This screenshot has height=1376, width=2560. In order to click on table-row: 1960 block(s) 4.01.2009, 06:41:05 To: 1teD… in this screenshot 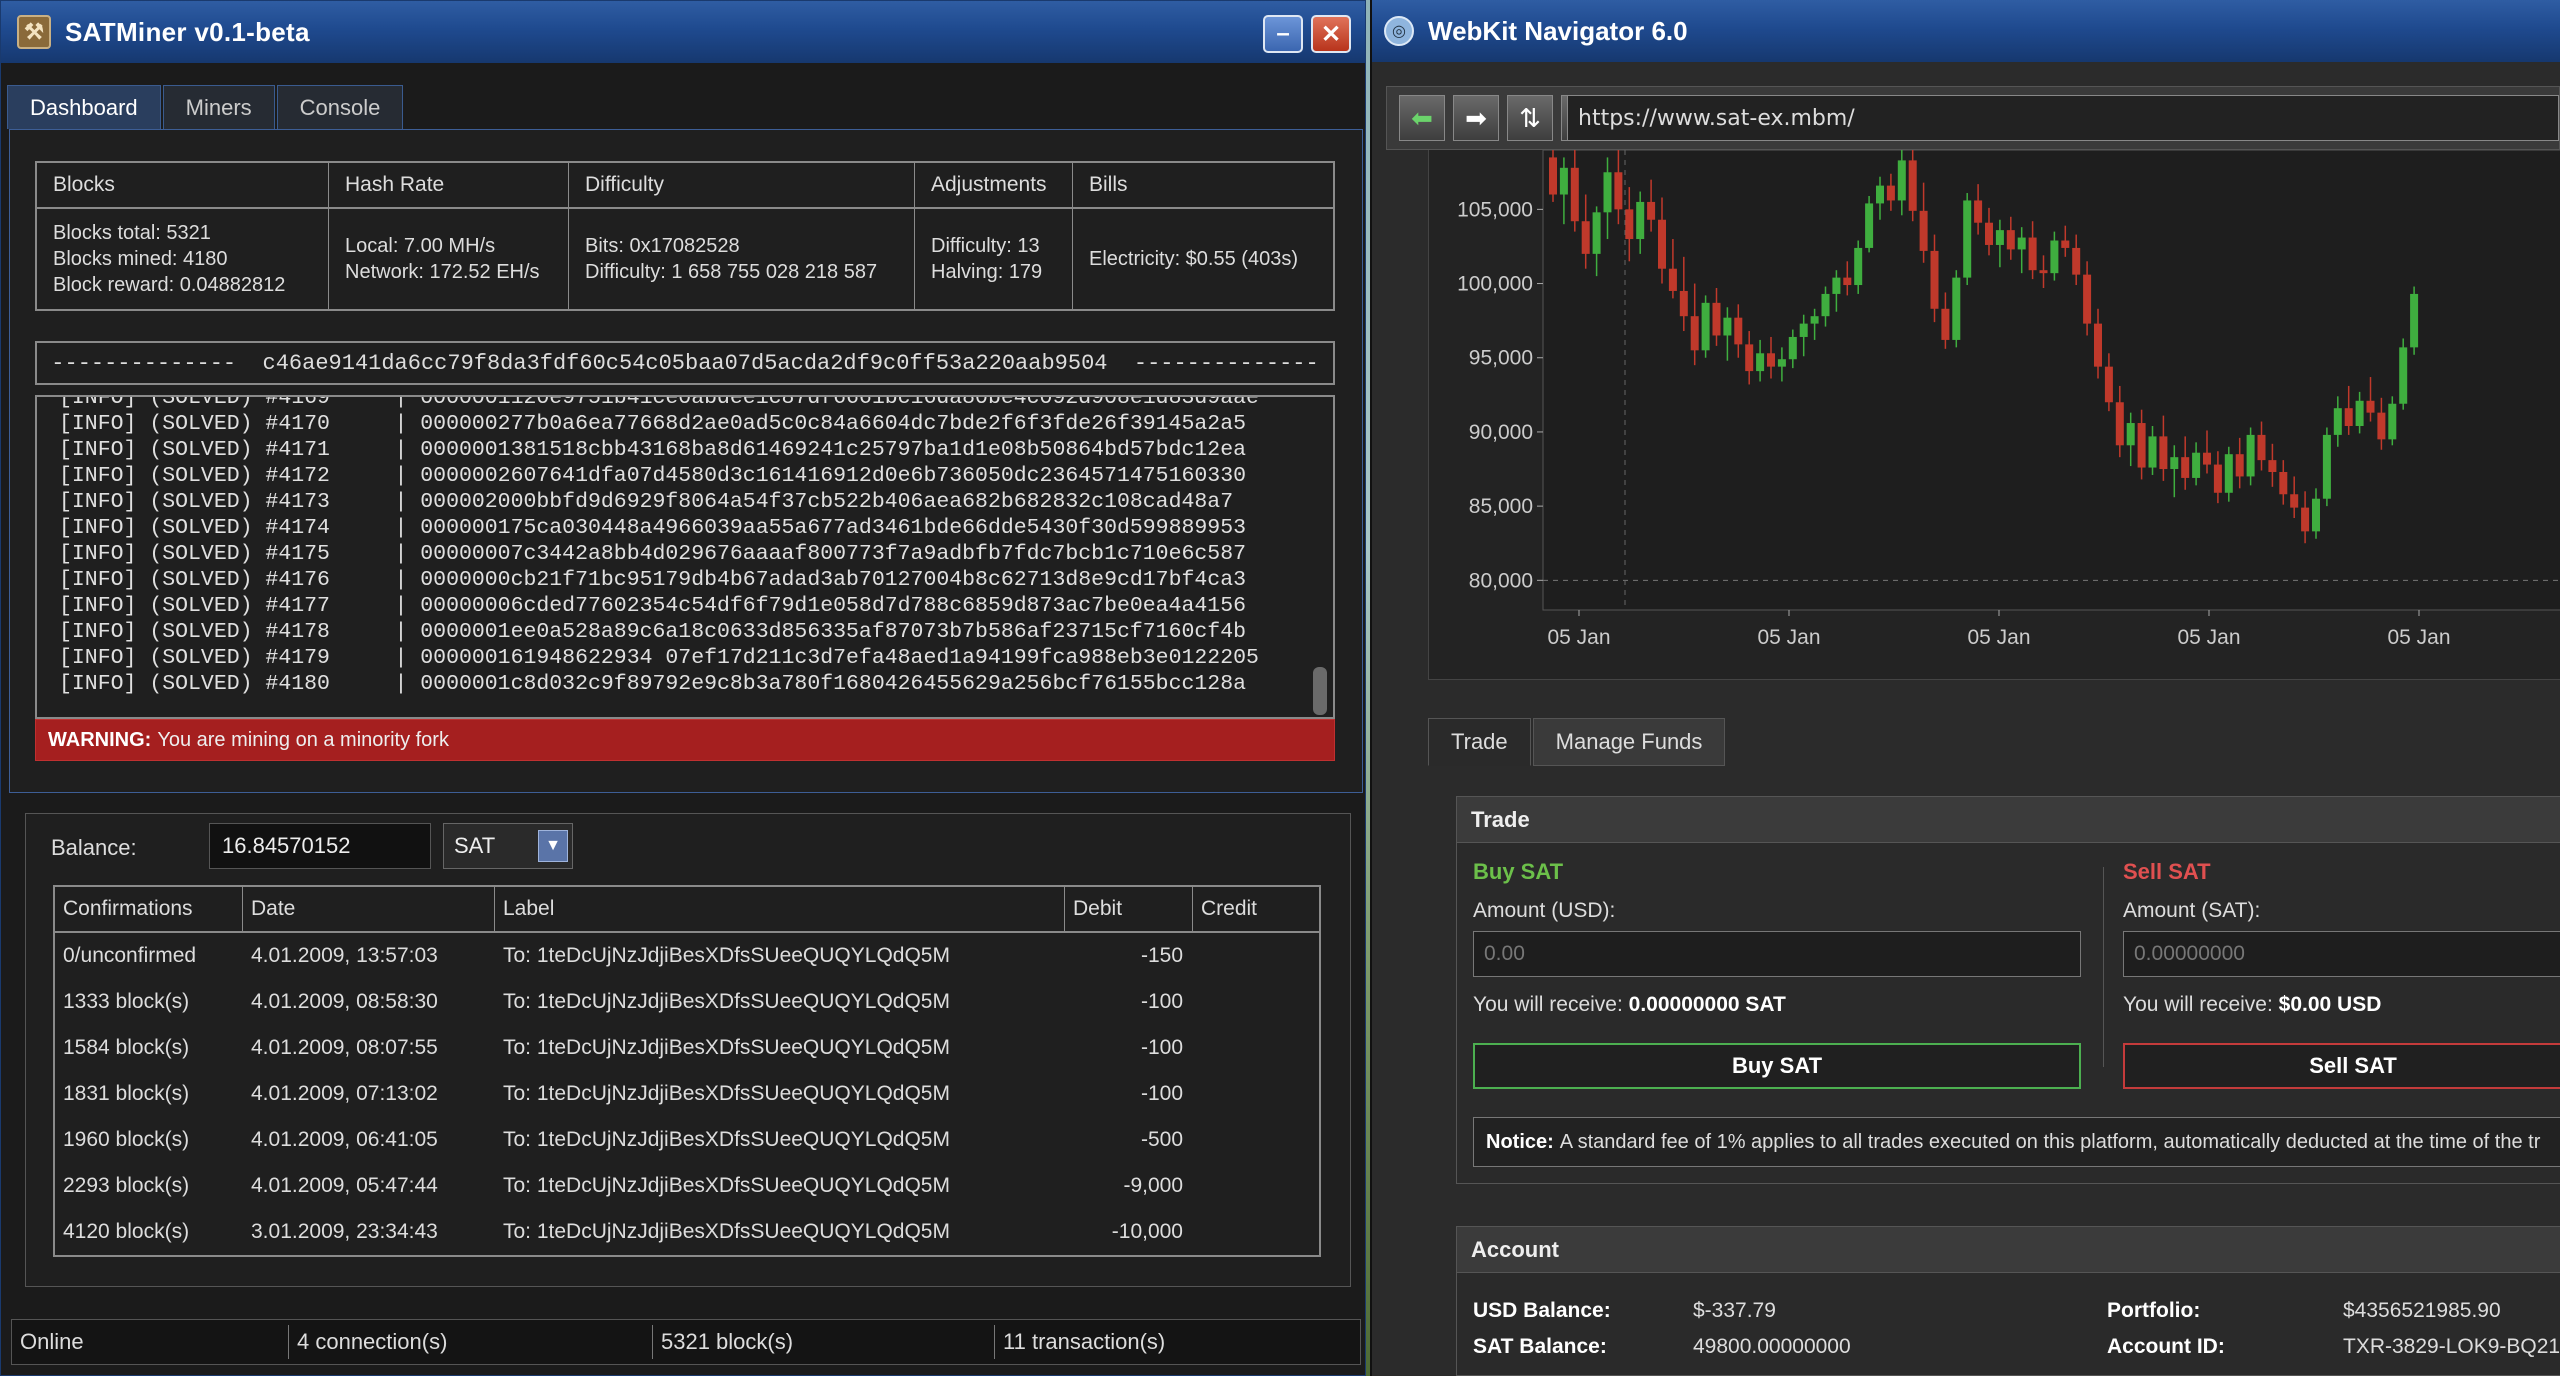, I will do `click(687, 1140)`.